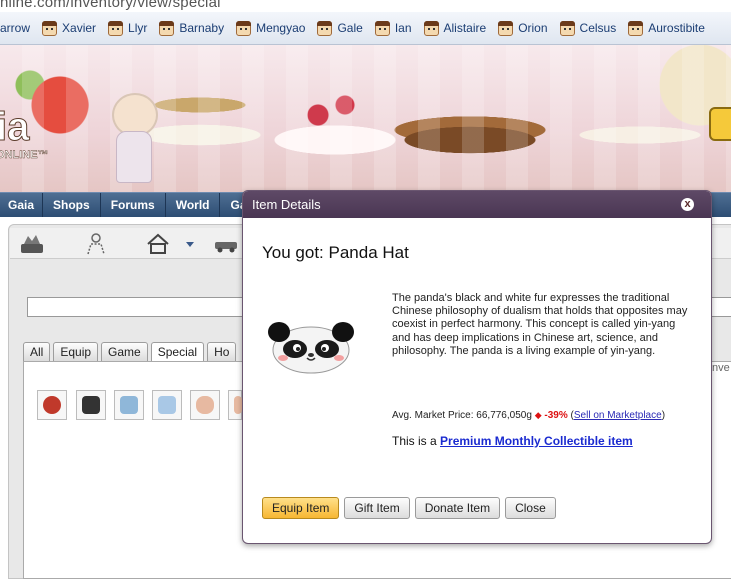 The height and width of the screenshot is (579, 731). What do you see at coordinates (556, 415) in the screenshot?
I see `price-change: -39%` at bounding box center [556, 415].